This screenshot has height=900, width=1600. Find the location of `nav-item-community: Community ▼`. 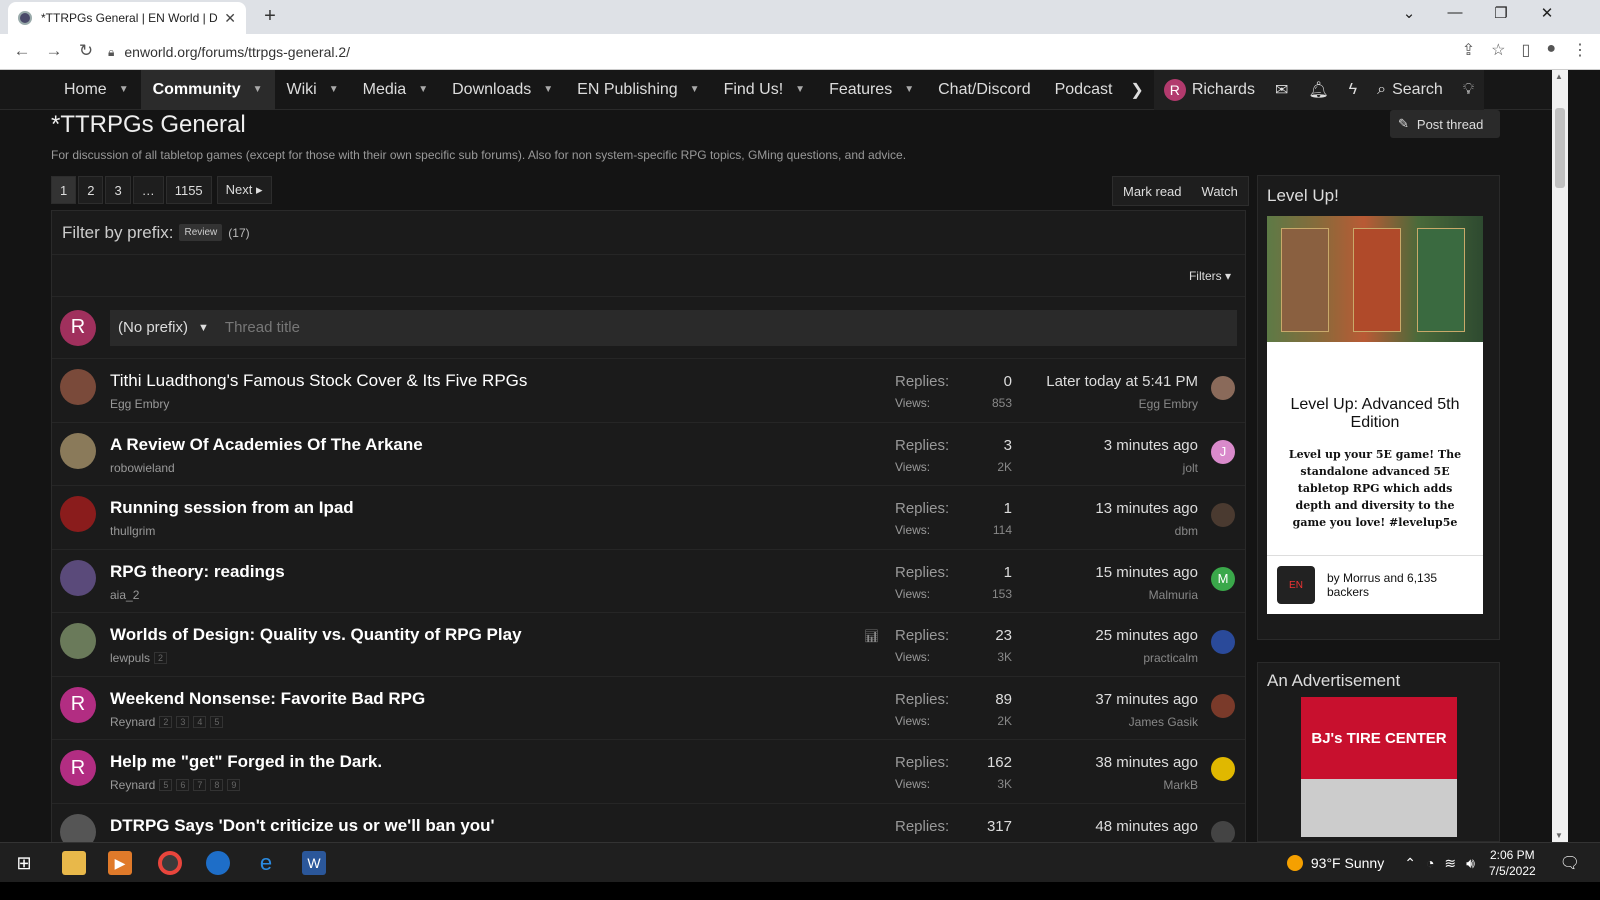

nav-item-community: Community ▼ is located at coordinates (207, 89).